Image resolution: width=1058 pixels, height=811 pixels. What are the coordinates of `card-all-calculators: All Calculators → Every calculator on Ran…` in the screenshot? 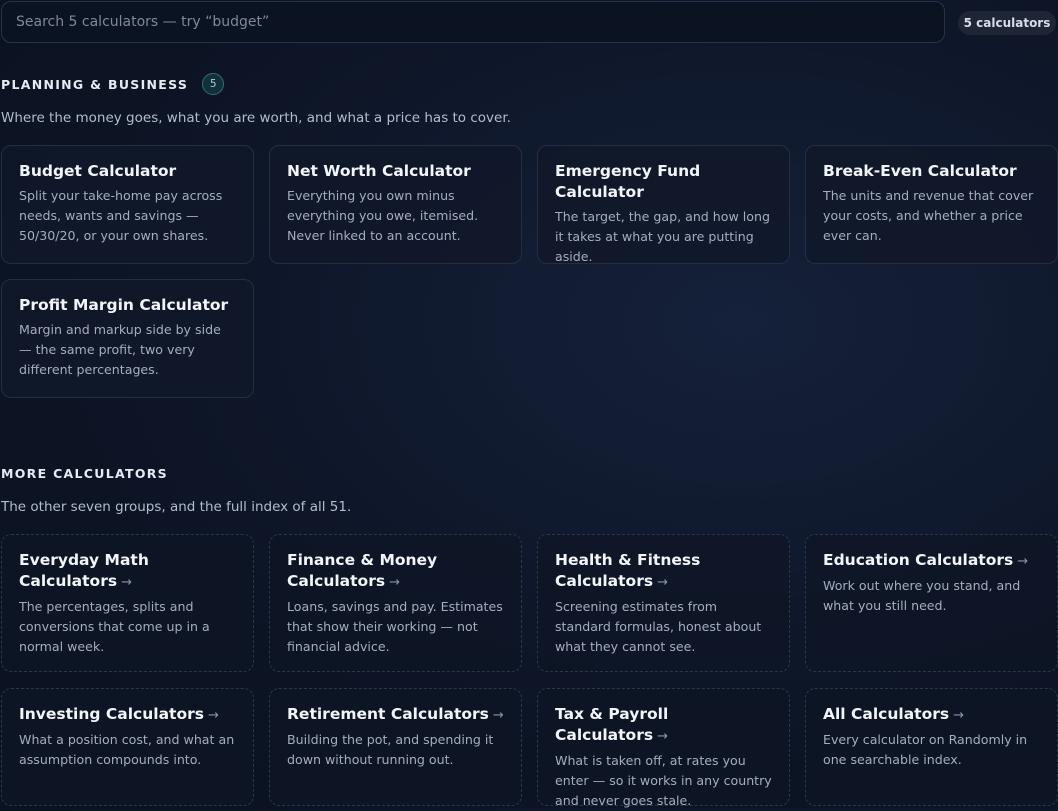 It's located at (931, 747).